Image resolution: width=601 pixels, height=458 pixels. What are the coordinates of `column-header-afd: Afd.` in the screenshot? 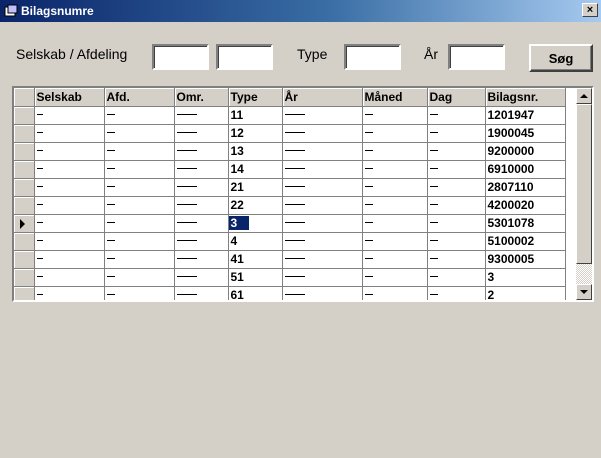 It's located at (139, 97).